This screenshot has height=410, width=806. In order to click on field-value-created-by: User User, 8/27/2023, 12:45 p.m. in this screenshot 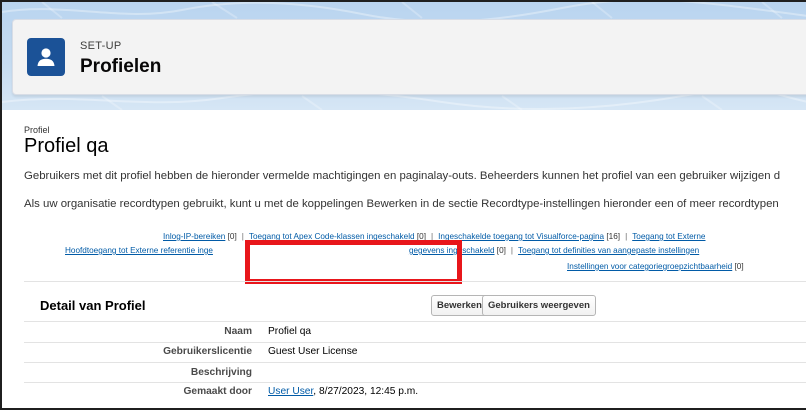, I will do `click(343, 391)`.